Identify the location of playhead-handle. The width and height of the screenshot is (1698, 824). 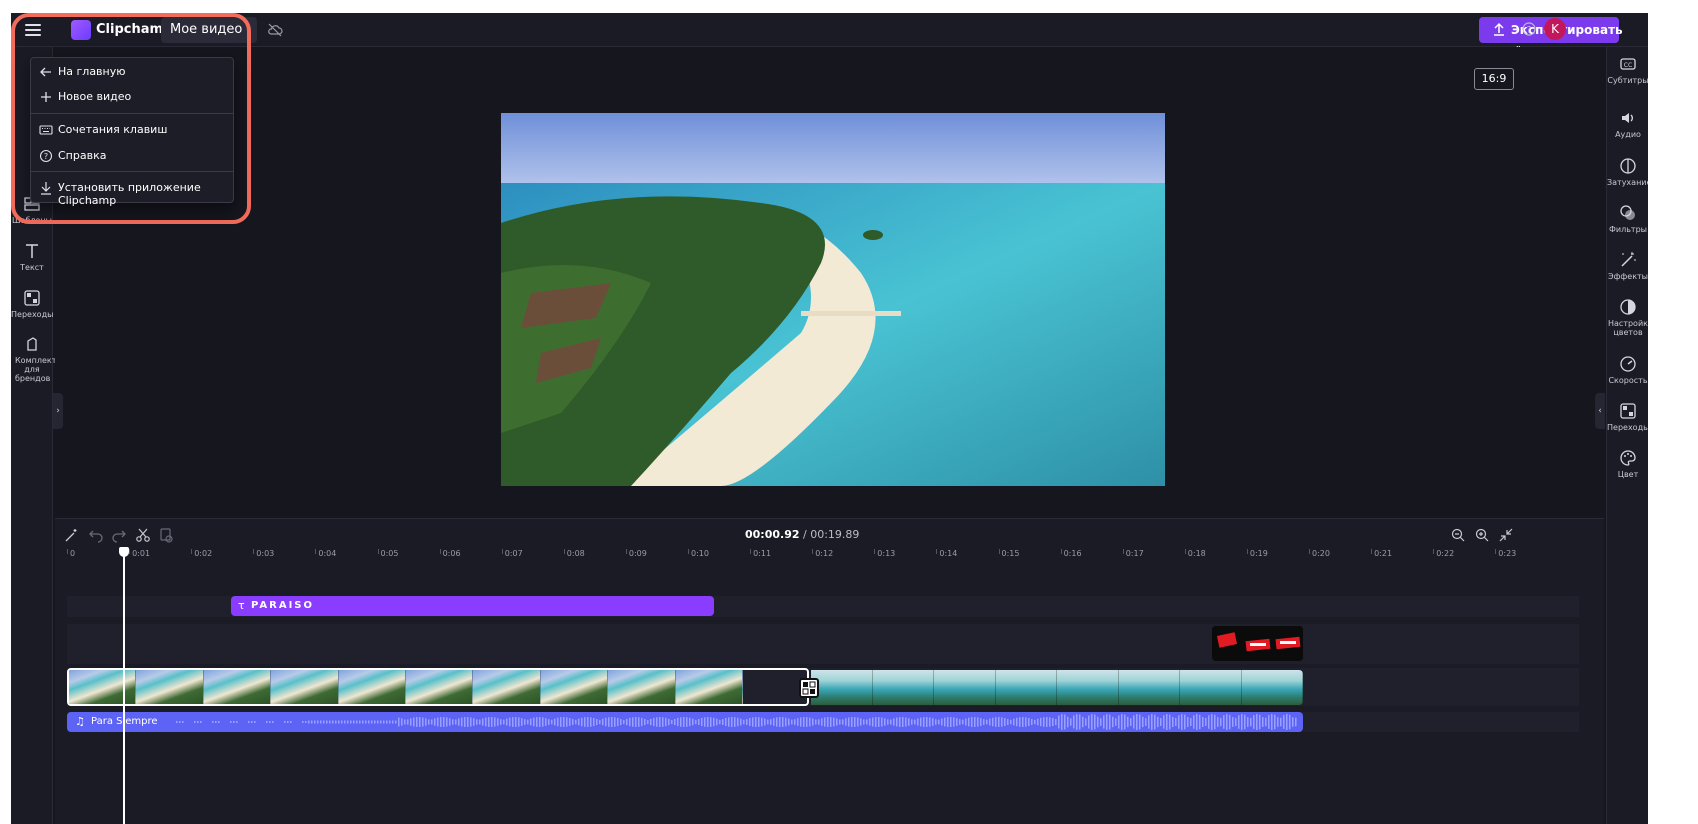
(124, 552).